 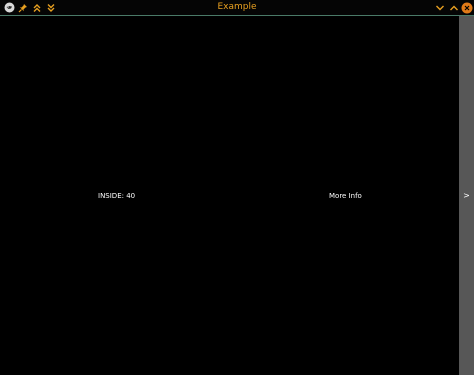 I want to click on title-bar: Example, so click(x=237, y=8).